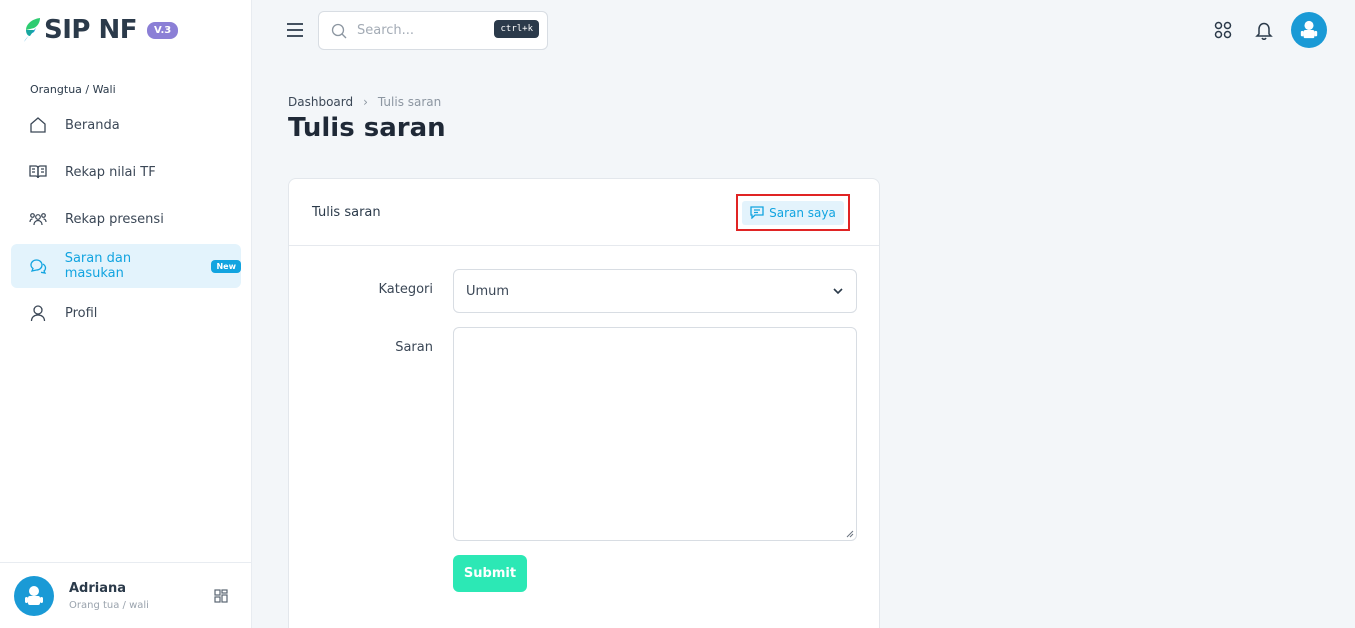  Describe the element at coordinates (38, 313) in the screenshot. I see `user-icon` at that location.